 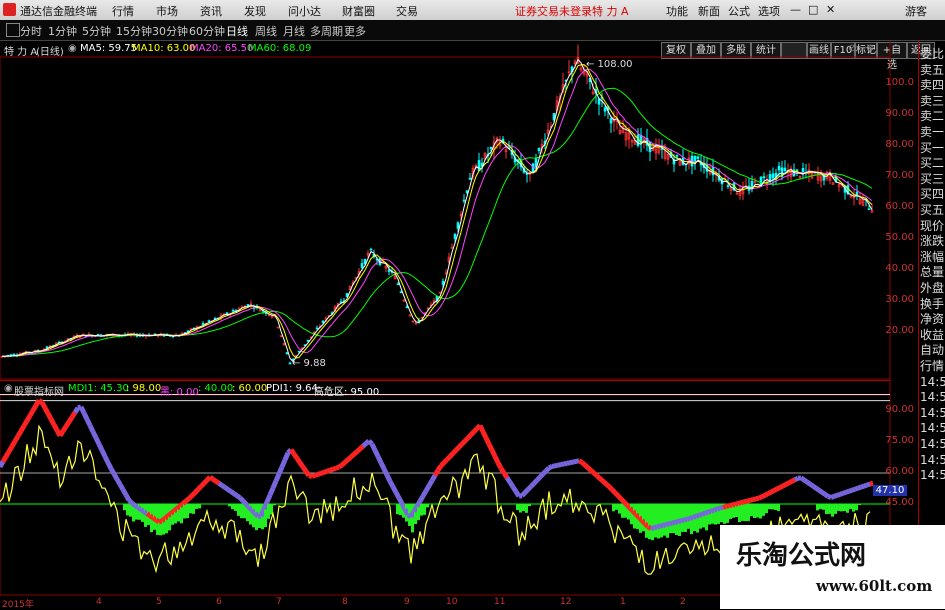 What do you see at coordinates (8, 388) in the screenshot?
I see `sub-settings-icon: ◉` at bounding box center [8, 388].